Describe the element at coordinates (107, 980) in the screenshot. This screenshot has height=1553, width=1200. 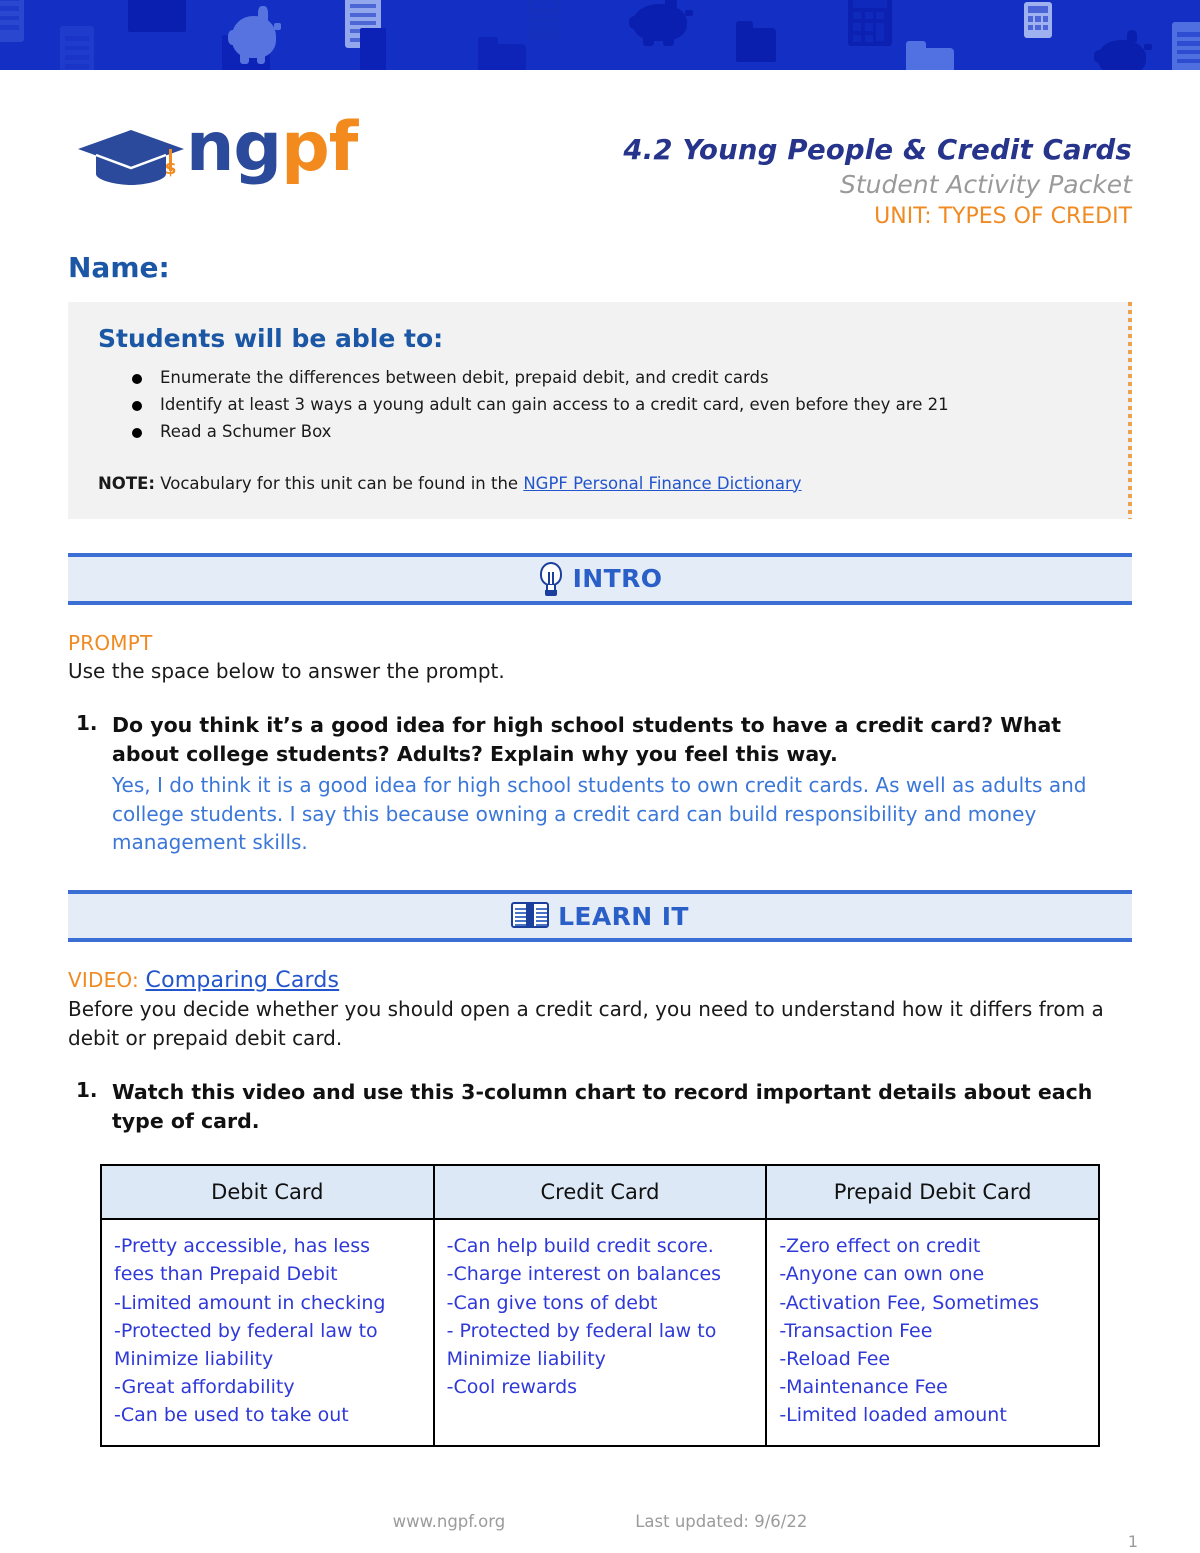
I see `video-kicker-prefix: VIDEO:` at that location.